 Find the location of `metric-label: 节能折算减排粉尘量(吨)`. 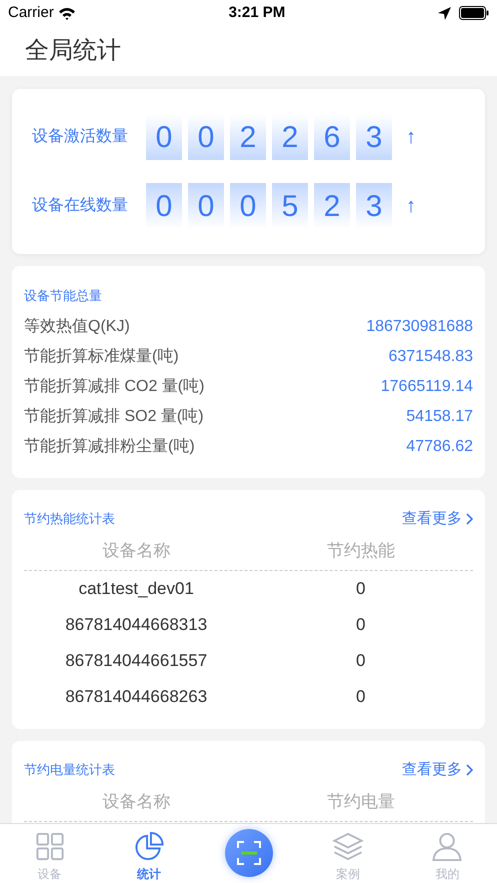

metric-label: 节能折算减排粉尘量(吨) is located at coordinates (109, 446).